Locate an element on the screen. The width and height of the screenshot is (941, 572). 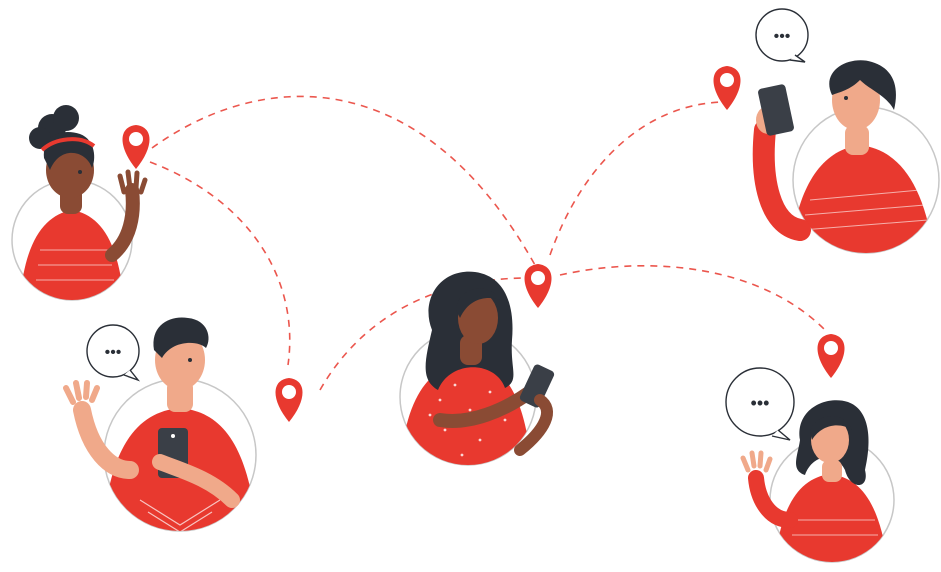
path-topleft-to-center is located at coordinates (343, 180).